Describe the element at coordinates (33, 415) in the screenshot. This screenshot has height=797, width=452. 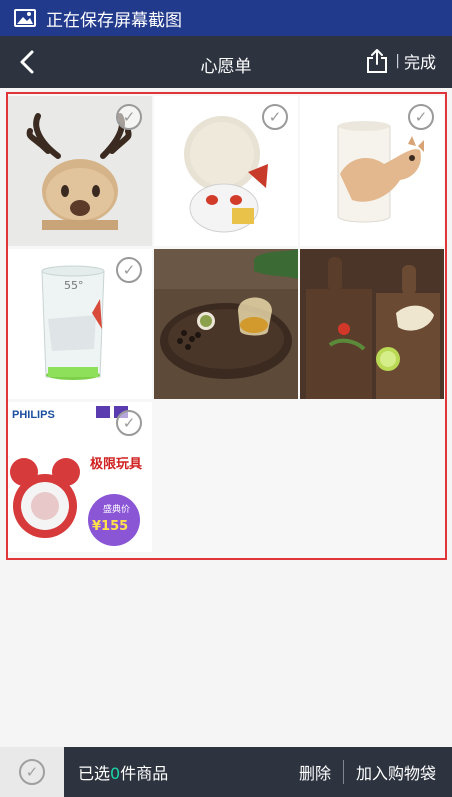
I see `brand-text: PHILIPS` at that location.